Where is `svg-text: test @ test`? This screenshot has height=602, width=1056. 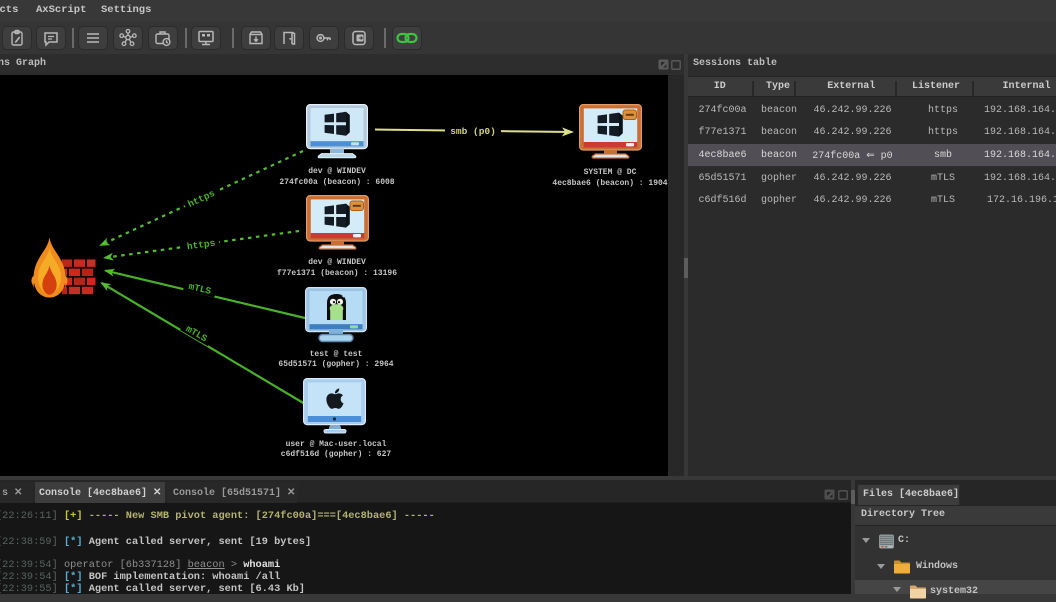 svg-text: test @ test is located at coordinates (336, 354).